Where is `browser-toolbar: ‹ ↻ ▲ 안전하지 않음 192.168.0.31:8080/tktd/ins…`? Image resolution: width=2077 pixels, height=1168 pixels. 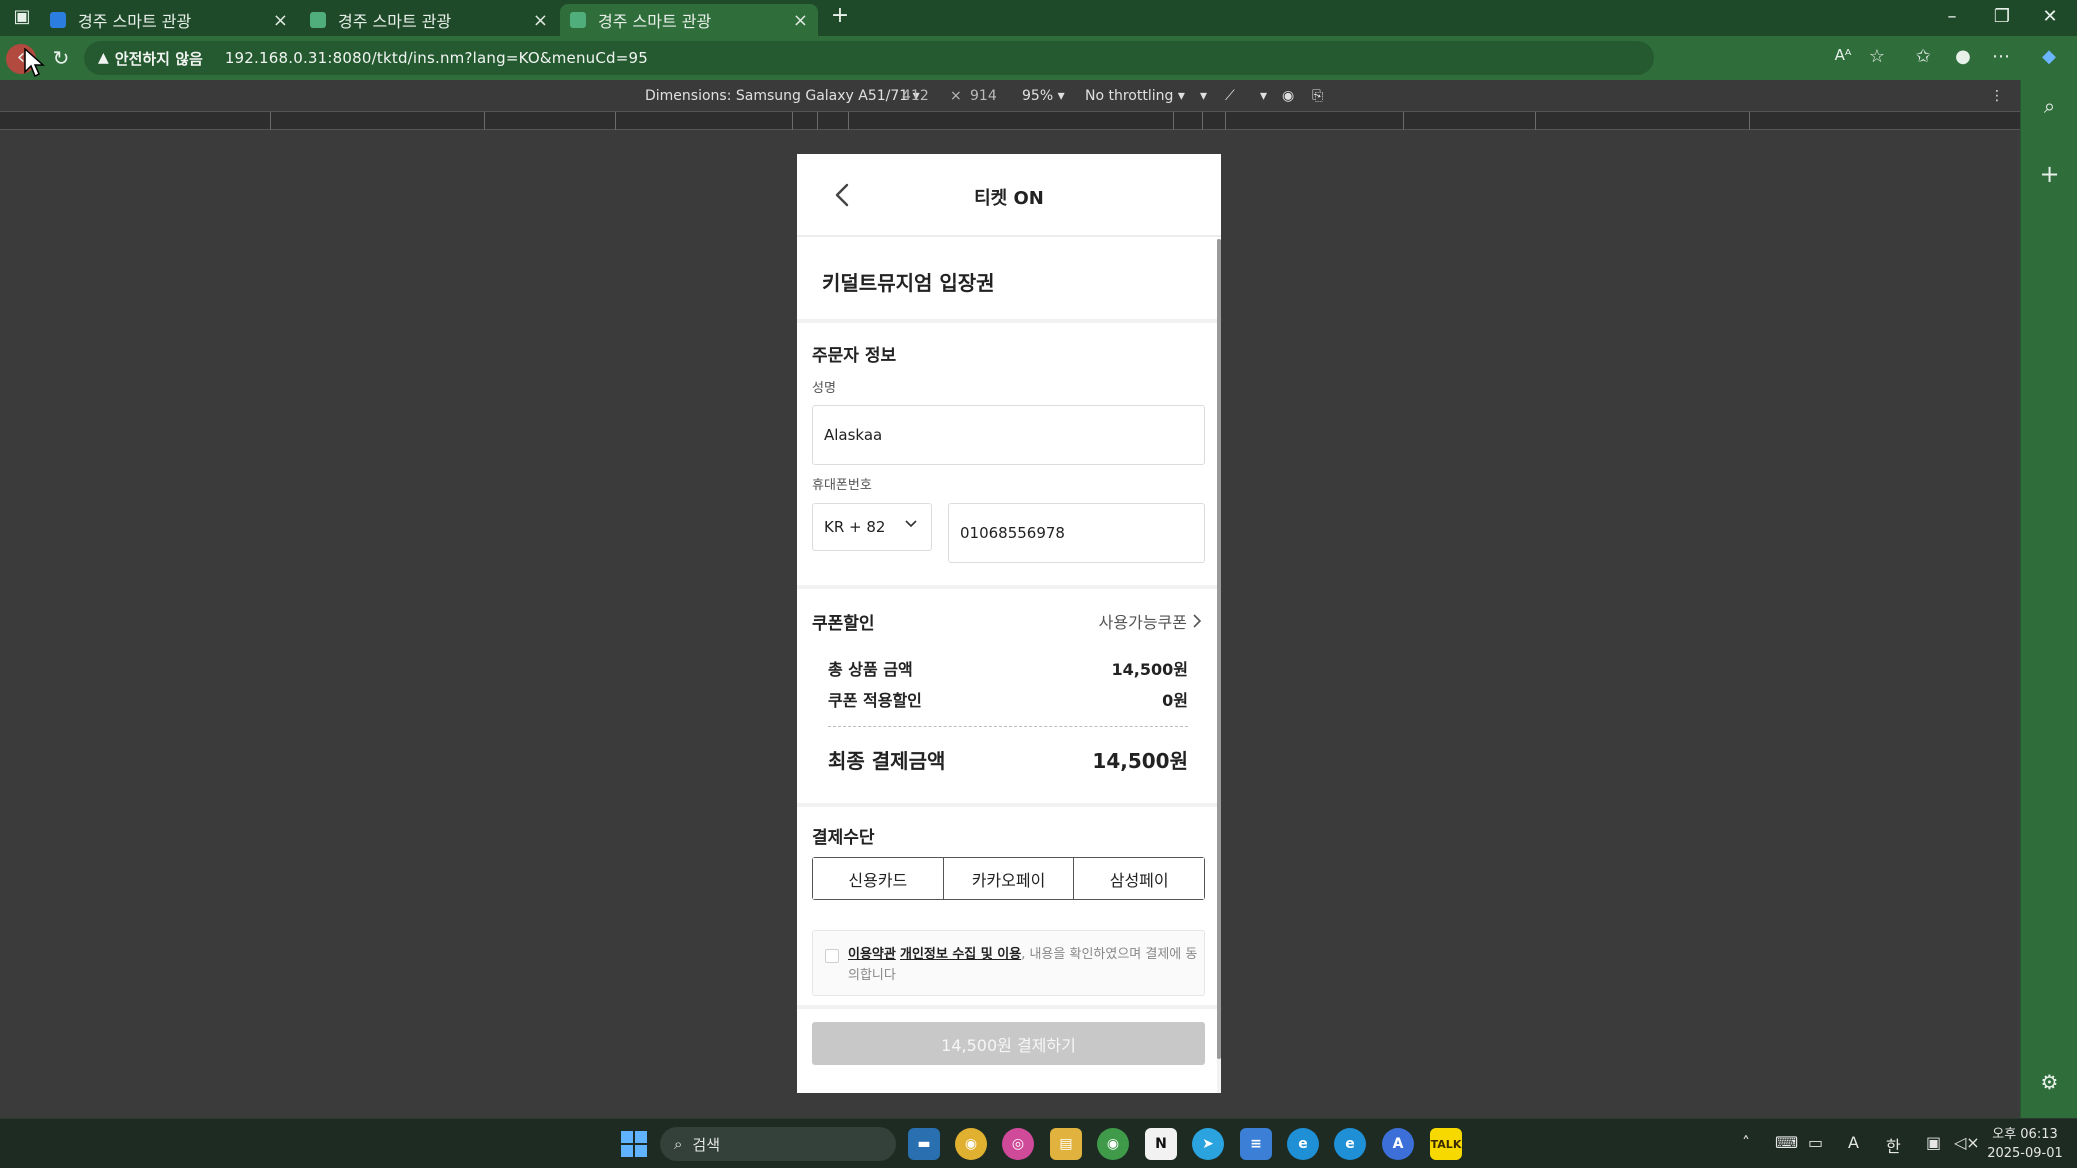
browser-toolbar: ‹ ↻ ▲ 안전하지 않음 192.168.0.31:8080/tktd/ins… is located at coordinates (1038, 58).